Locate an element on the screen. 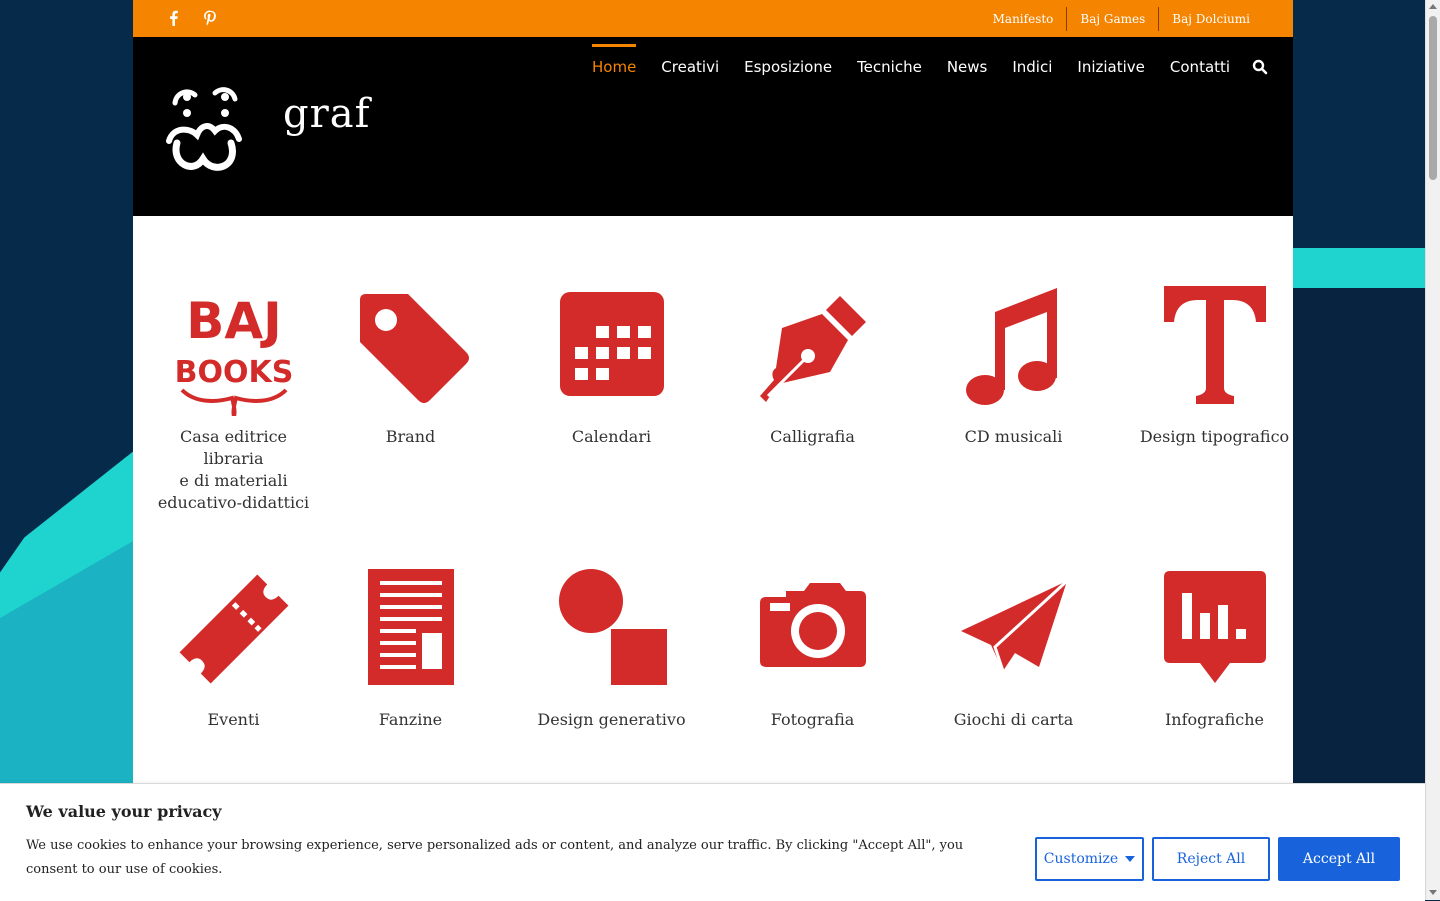  tile-label: Calligrafia is located at coordinates (812, 436).